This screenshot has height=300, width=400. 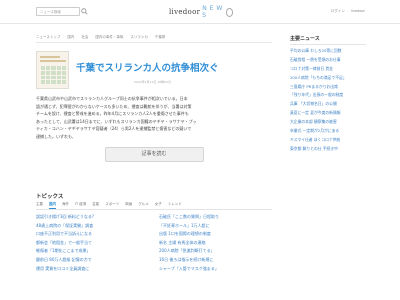 I want to click on login-link: ログイン, so click(x=338, y=11).